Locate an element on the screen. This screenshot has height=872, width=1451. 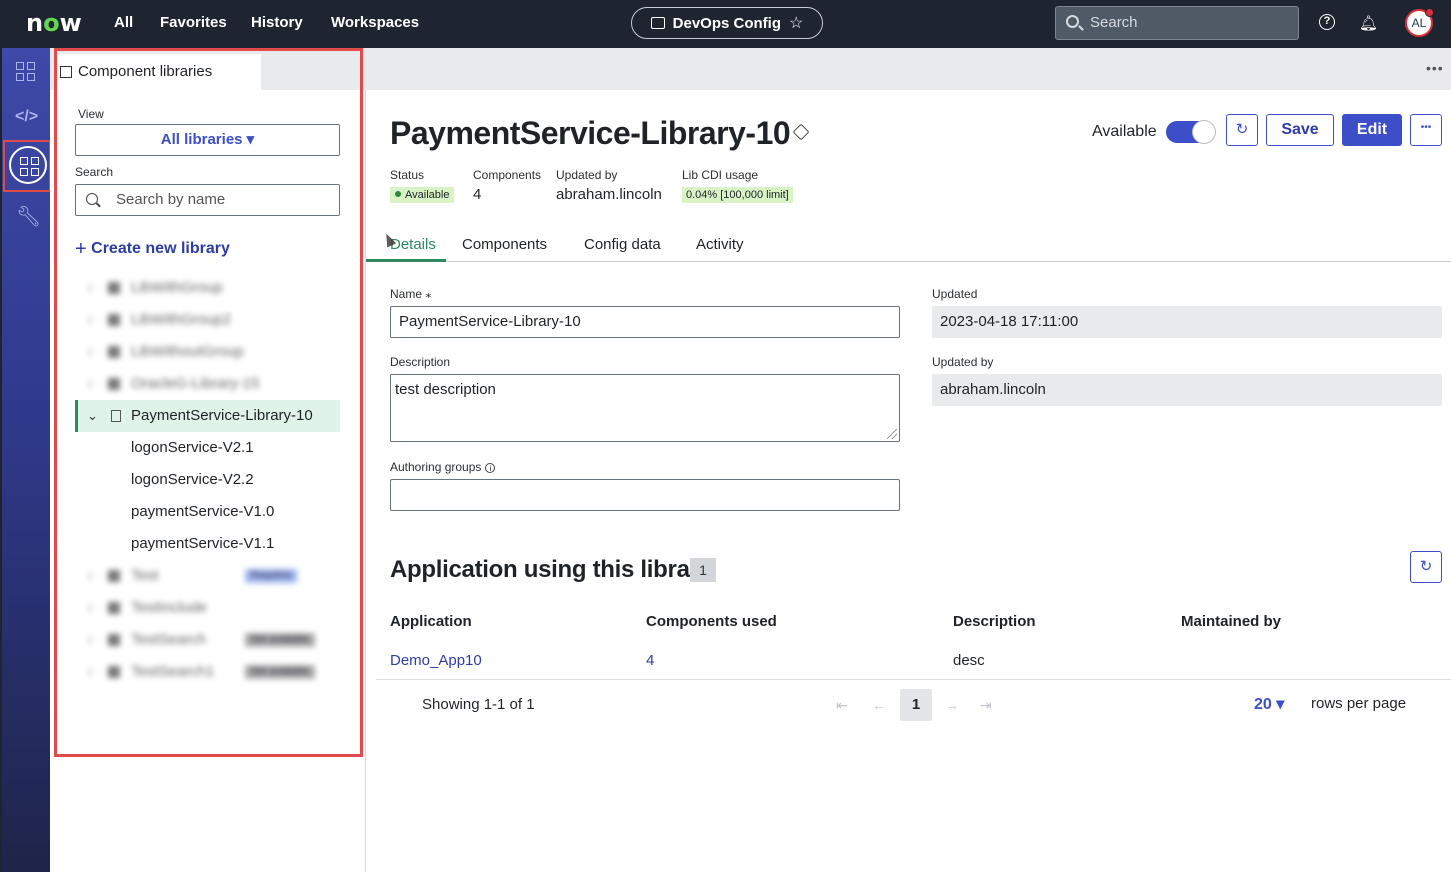
apps-grid-icon is located at coordinates (27, 73).